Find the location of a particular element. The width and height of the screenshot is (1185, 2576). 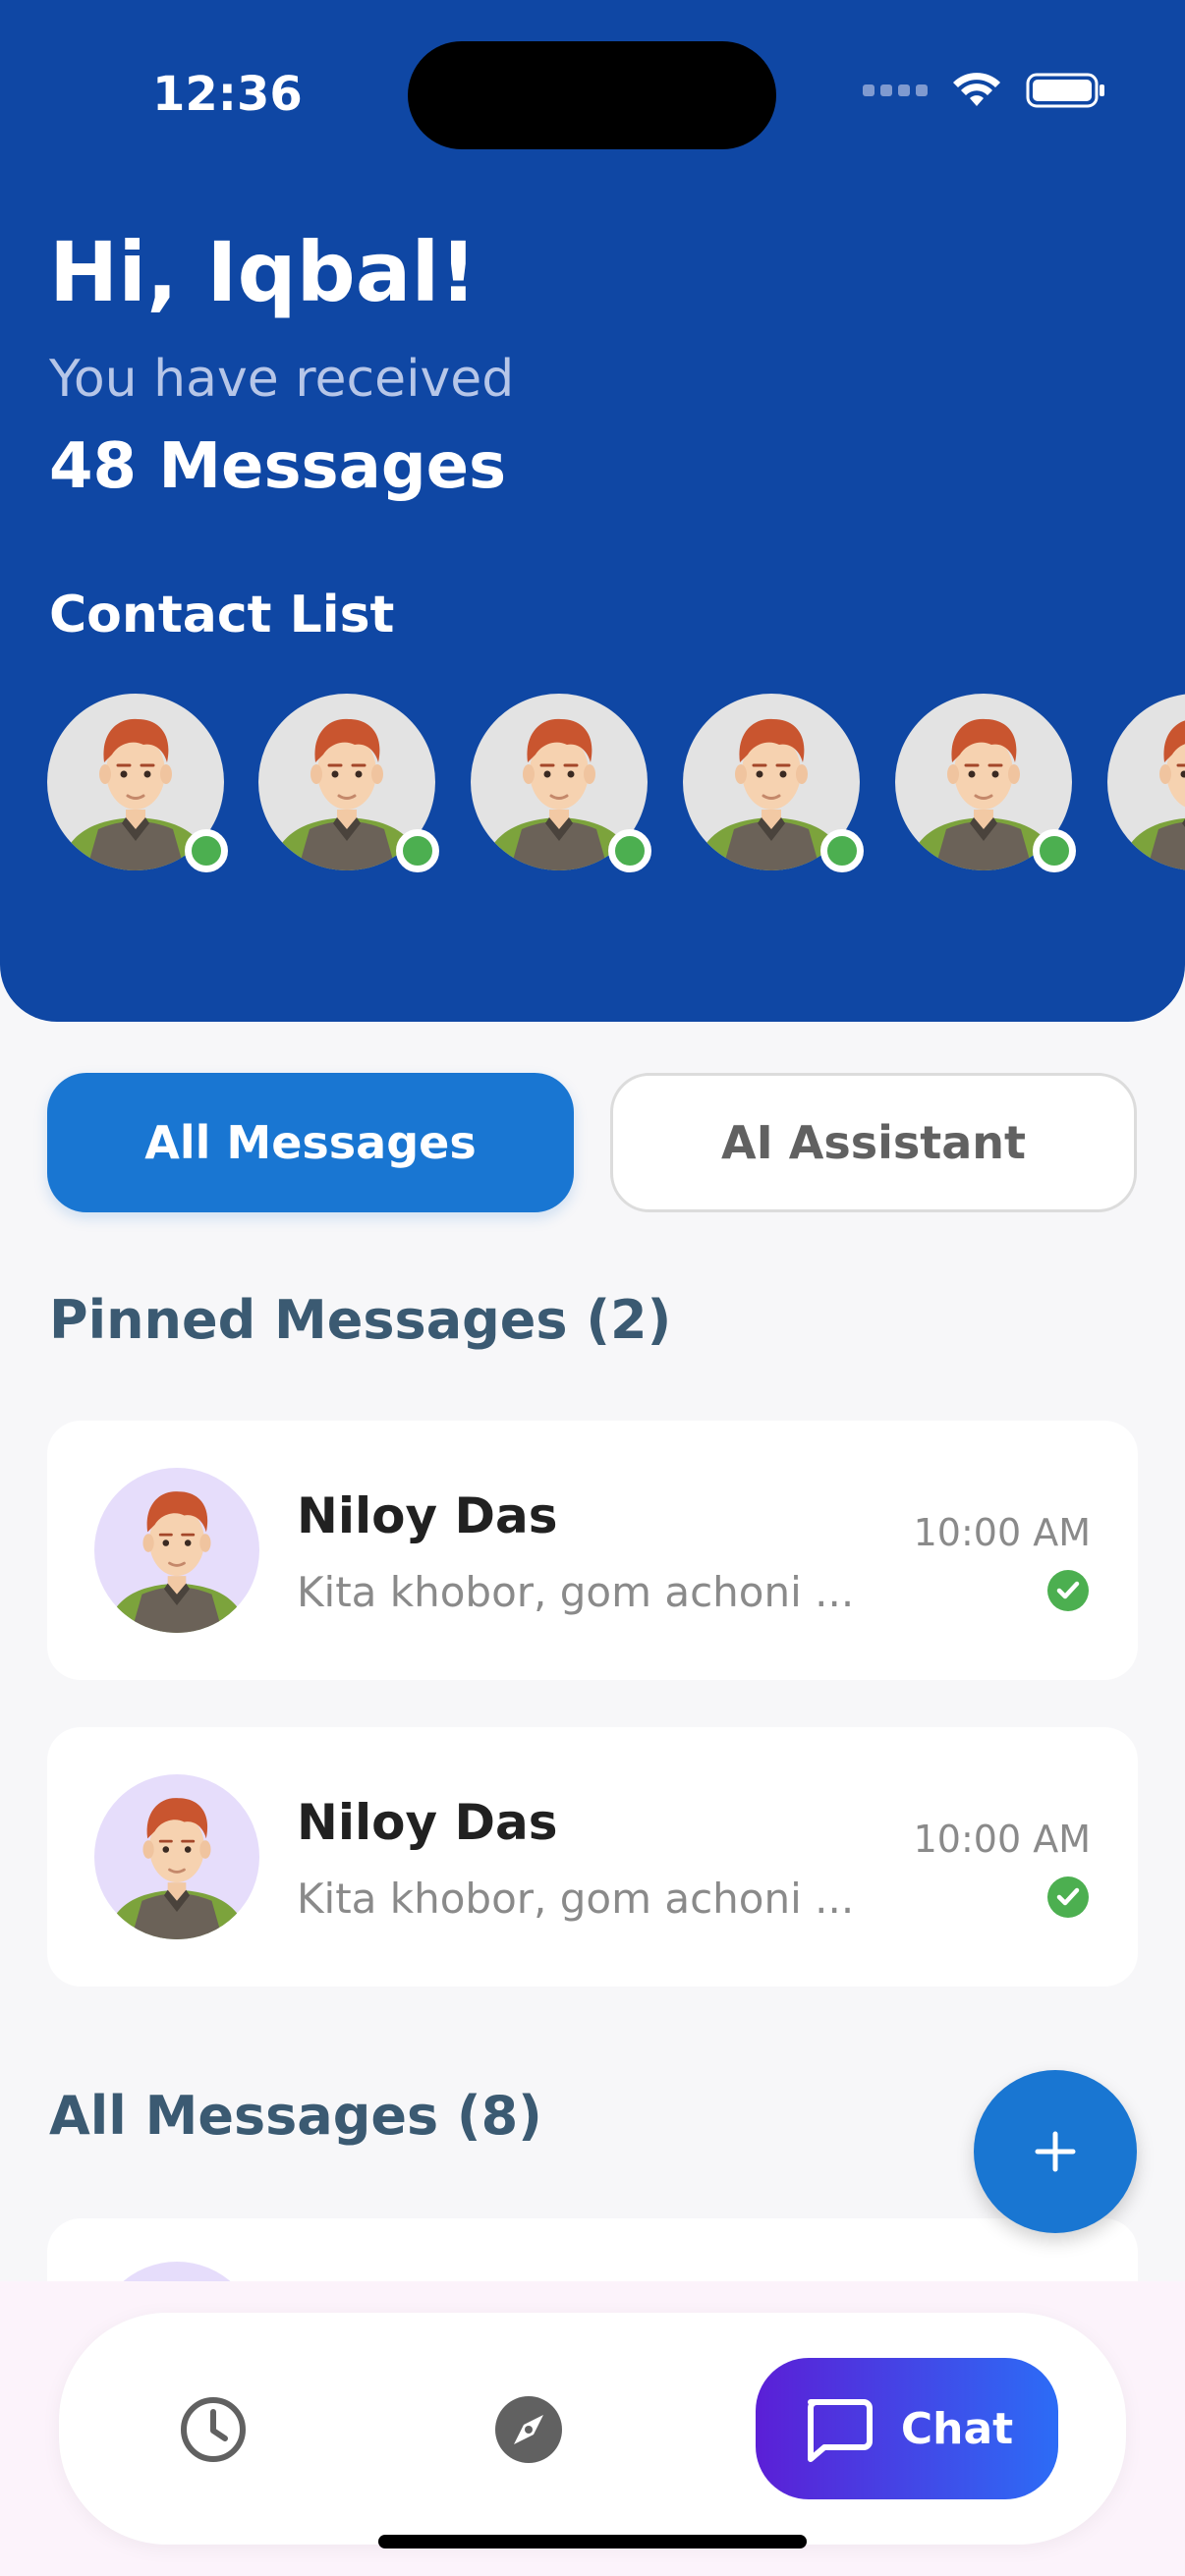

nav-chat-button: Chat is located at coordinates (907, 2428).